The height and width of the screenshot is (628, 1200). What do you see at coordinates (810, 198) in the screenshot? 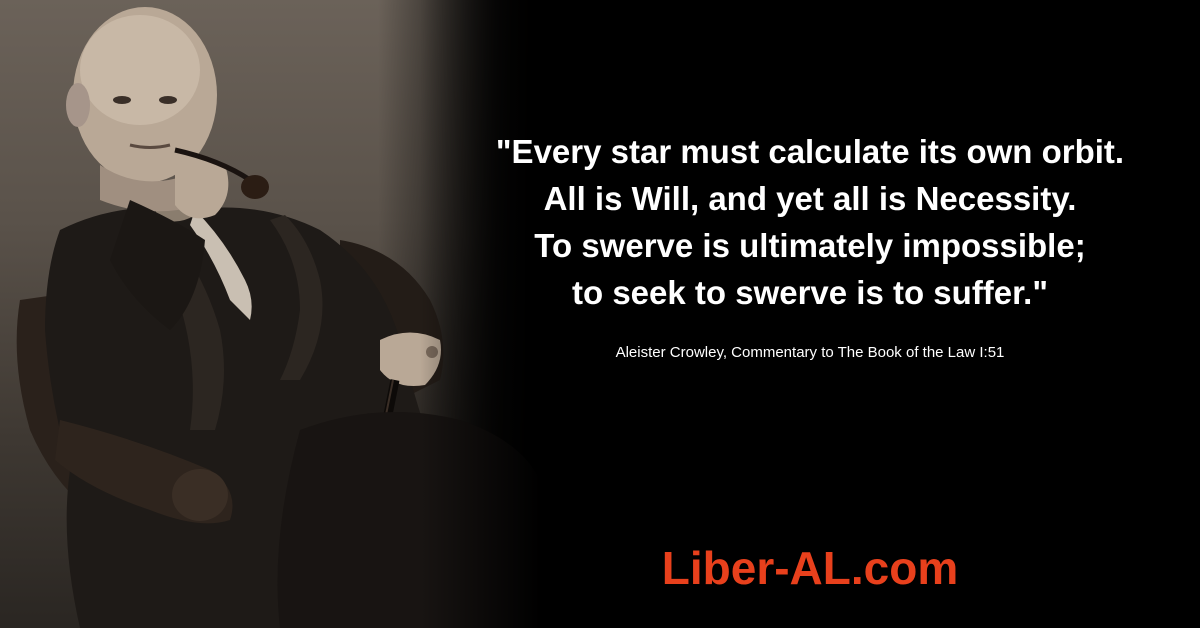
I see `quote-line: All is Will, and yet all is Necessity.` at bounding box center [810, 198].